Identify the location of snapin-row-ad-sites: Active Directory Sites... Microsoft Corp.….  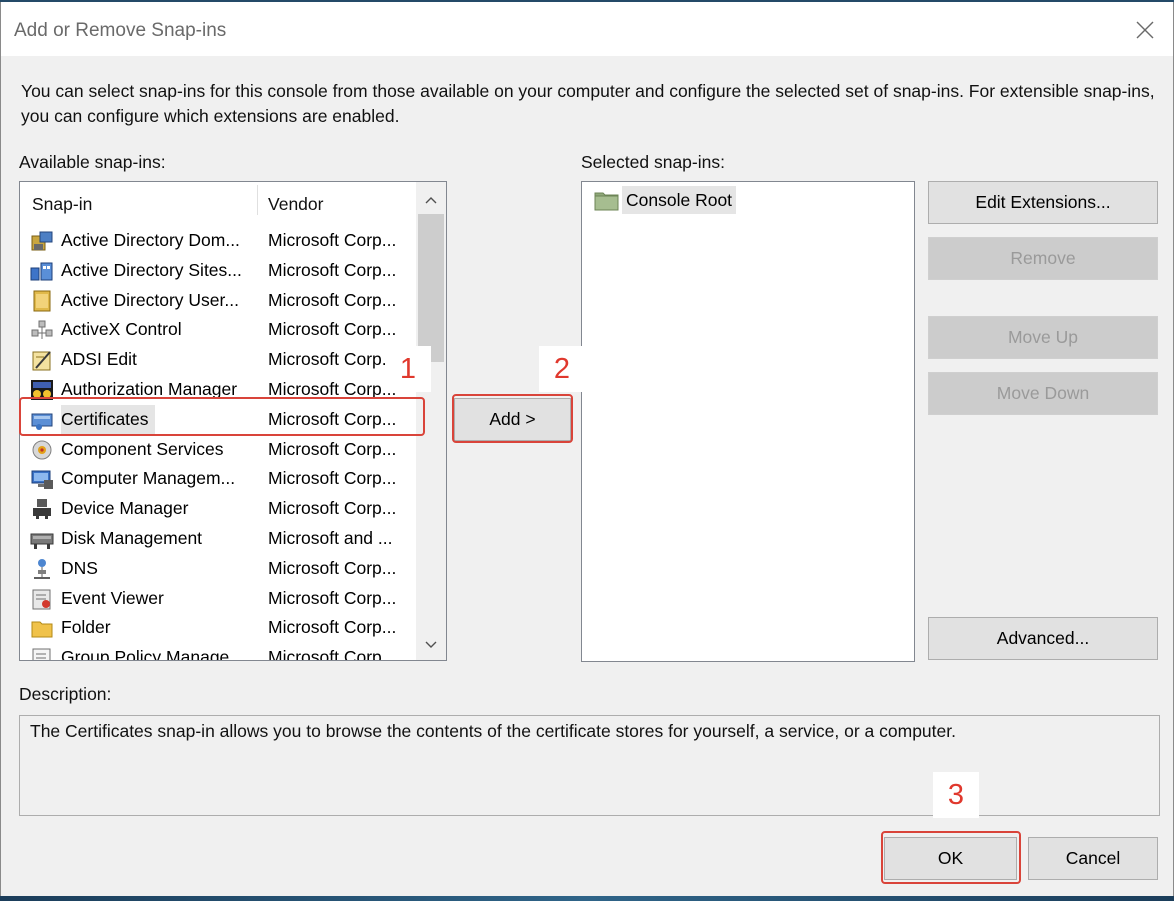
(218, 271).